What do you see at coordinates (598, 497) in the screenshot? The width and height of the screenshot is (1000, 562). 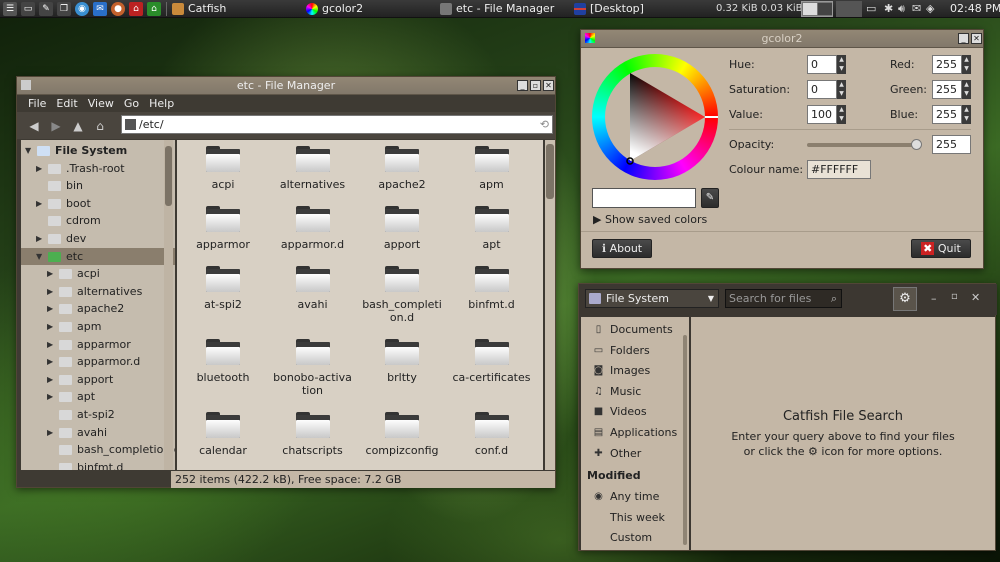 I see `radio-selected-icon: ◉` at bounding box center [598, 497].